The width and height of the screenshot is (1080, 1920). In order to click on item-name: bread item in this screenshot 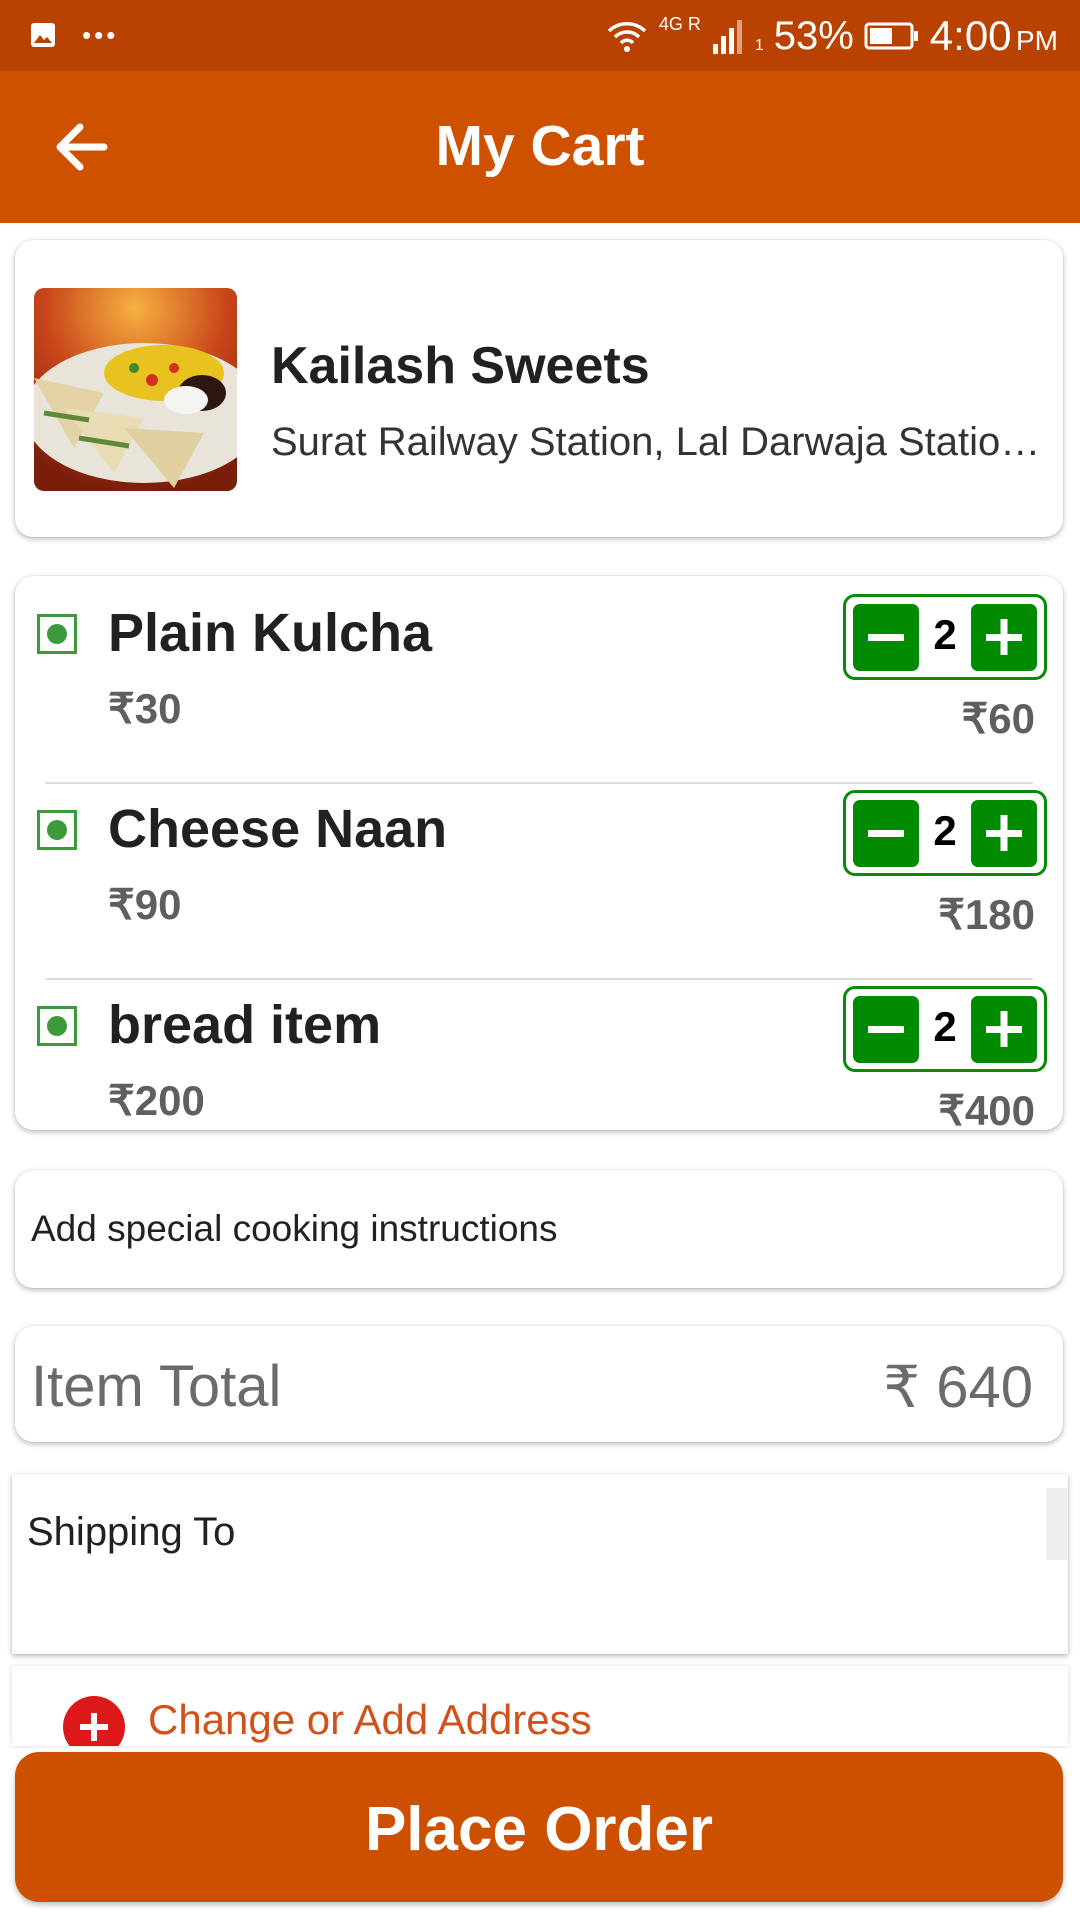, I will do `click(245, 1025)`.